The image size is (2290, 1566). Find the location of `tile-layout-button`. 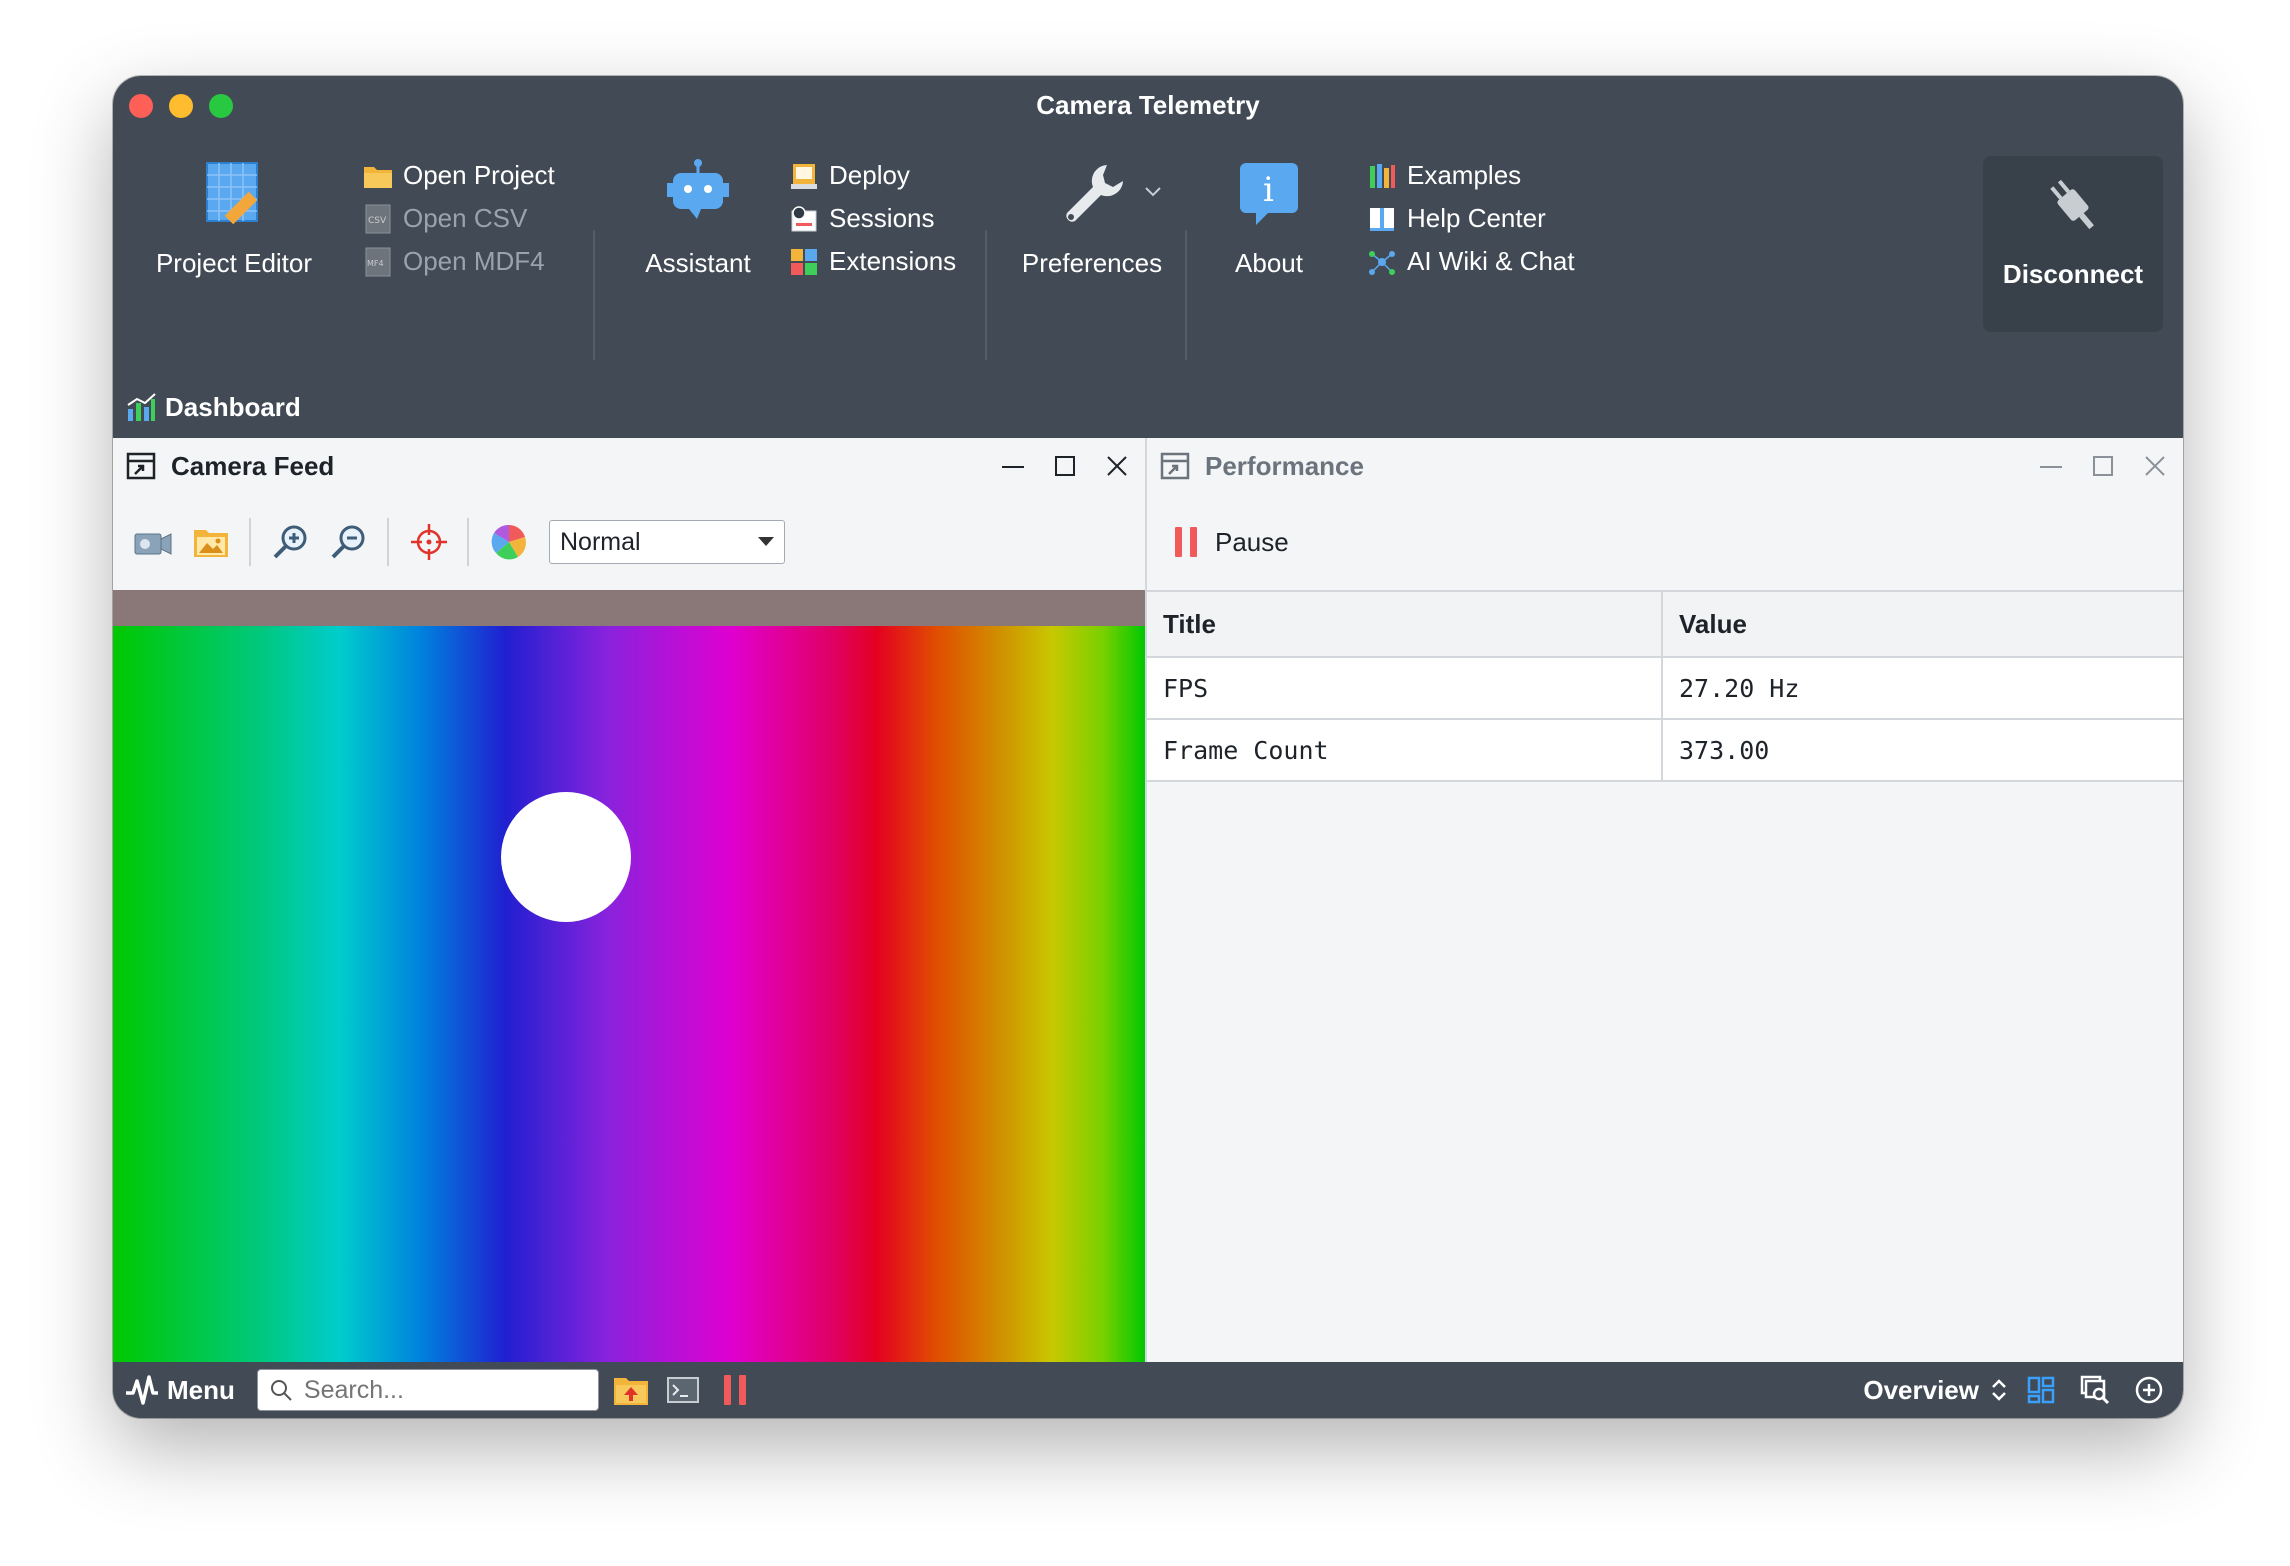

tile-layout-button is located at coordinates (2041, 1390).